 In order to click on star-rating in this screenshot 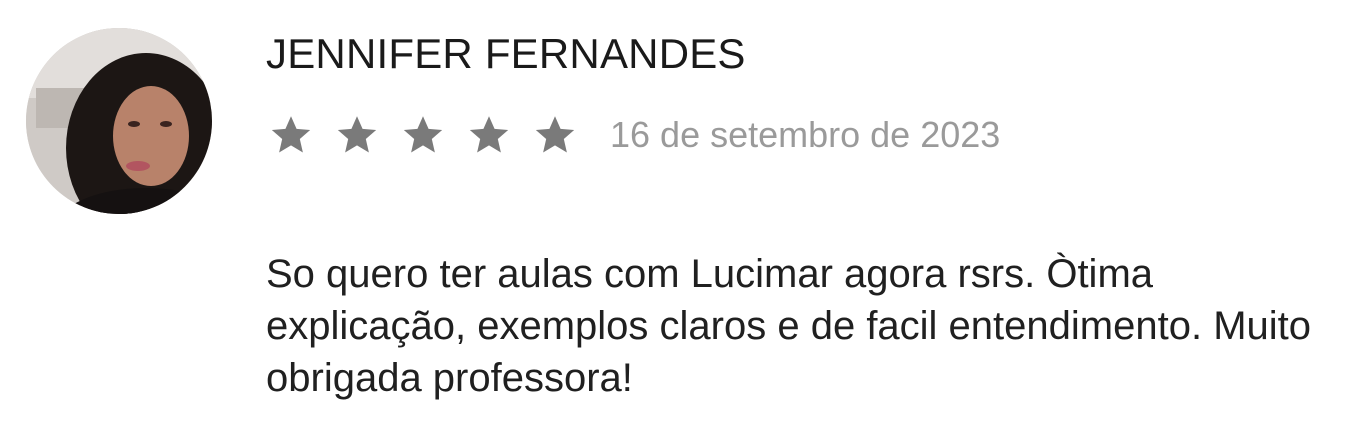, I will do `click(433, 135)`.